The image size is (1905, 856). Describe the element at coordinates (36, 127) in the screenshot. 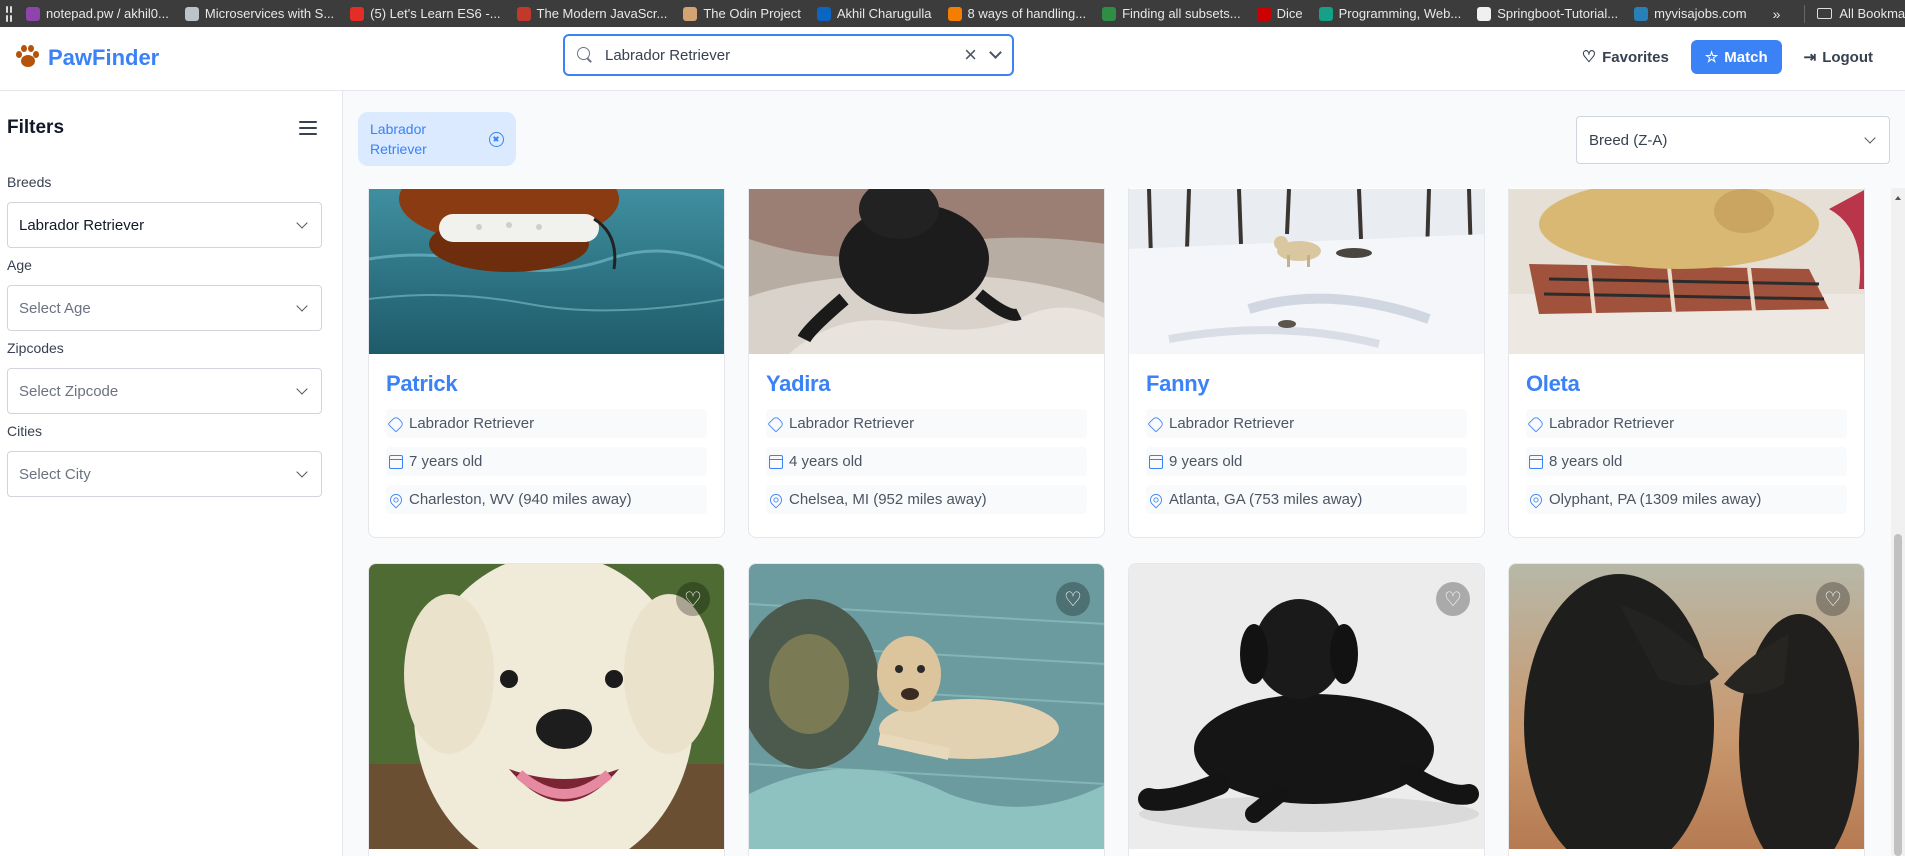

I see `filters-title: Filters` at that location.